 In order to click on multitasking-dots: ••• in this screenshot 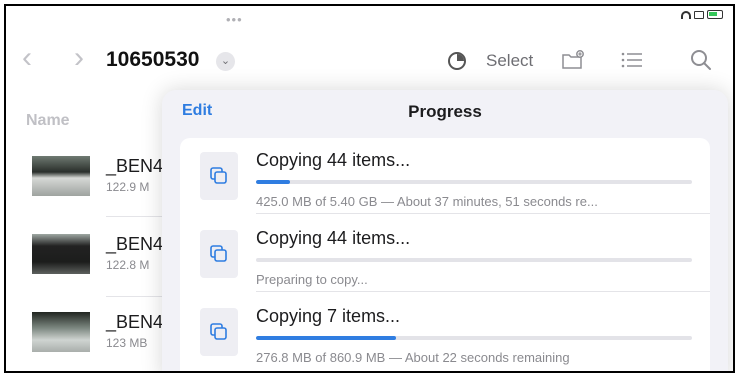, I will do `click(234, 19)`.